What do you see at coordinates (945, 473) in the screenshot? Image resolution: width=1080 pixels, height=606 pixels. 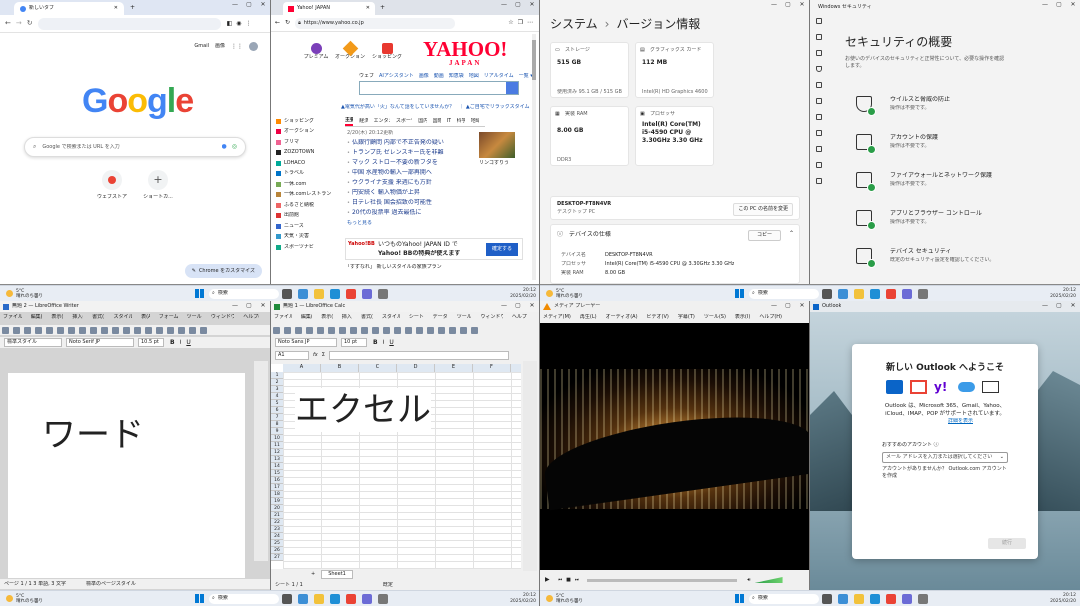 I see `no-account-text: アカウントがありませんか？ Outlook.com アカウントを作成` at bounding box center [945, 473].